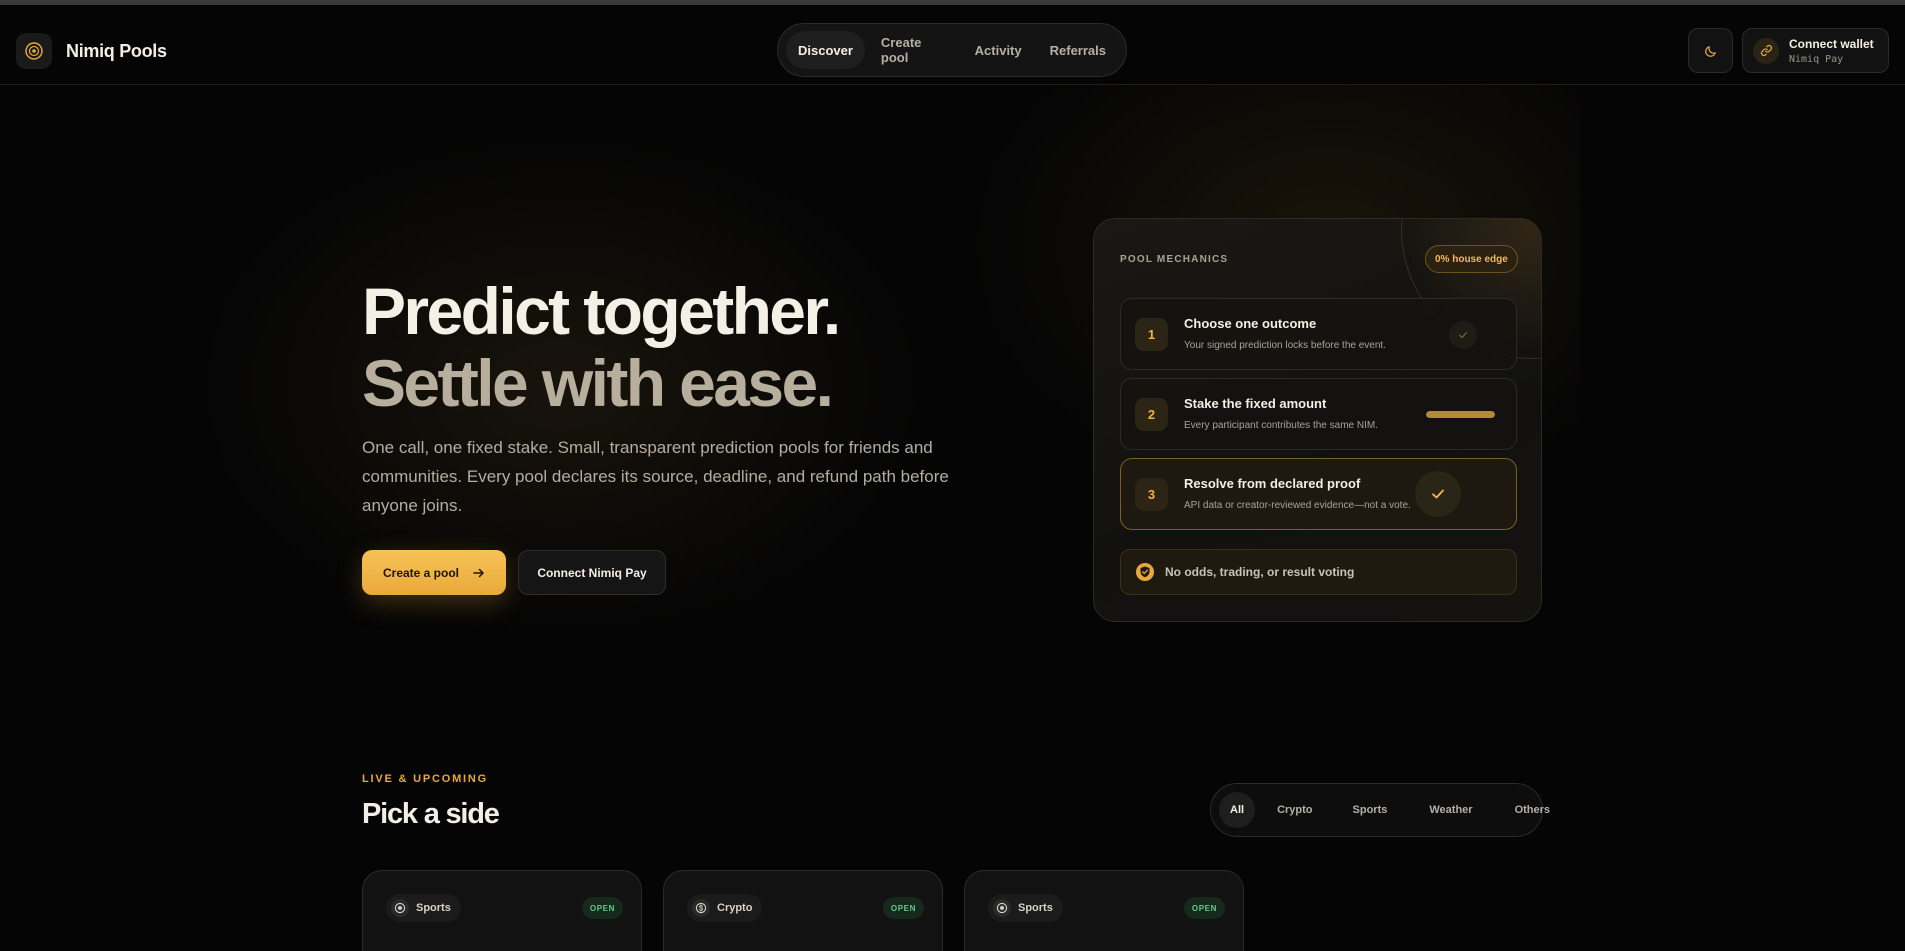  What do you see at coordinates (425, 779) in the screenshot?
I see `section-eyebrow: LIVE & UPCOMING` at bounding box center [425, 779].